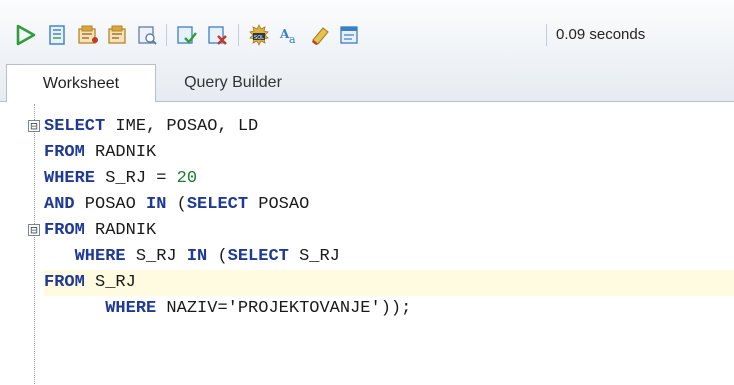 The width and height of the screenshot is (734, 385). Describe the element at coordinates (292, 39) in the screenshot. I see `svg-text: a` at that location.